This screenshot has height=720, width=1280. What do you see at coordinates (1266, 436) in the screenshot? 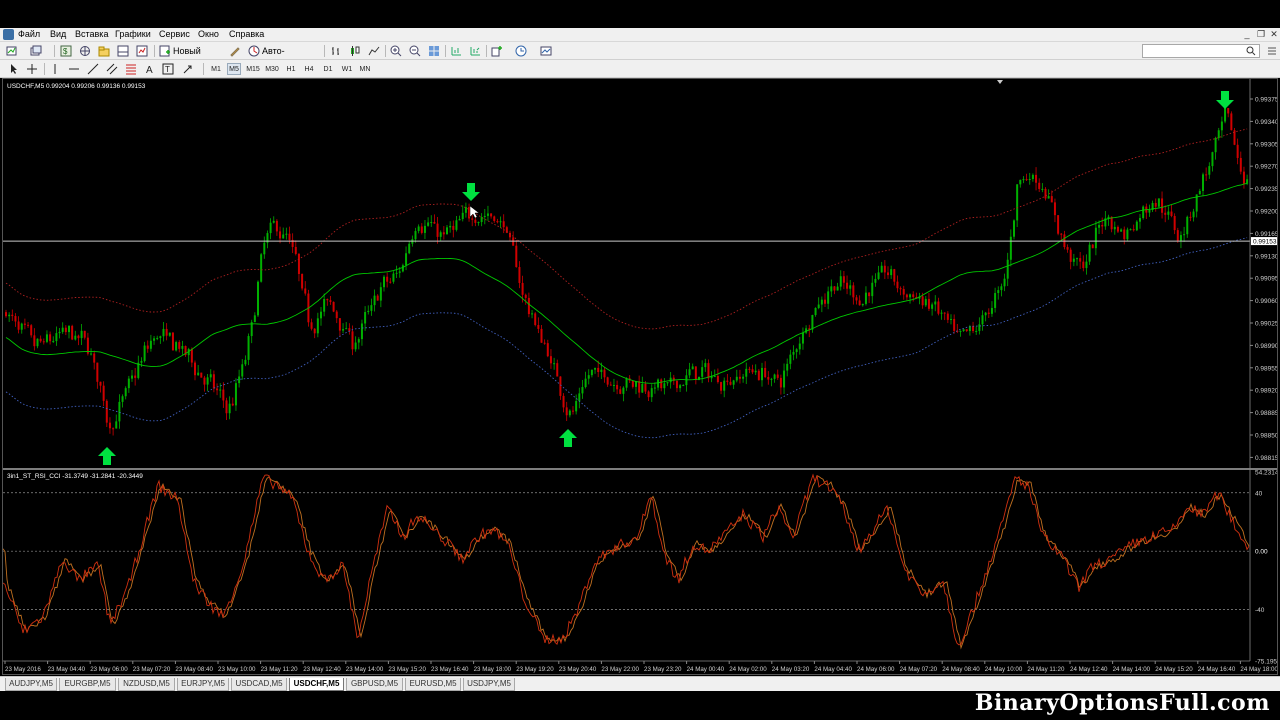
I see `price-tick-label: 0.98850` at bounding box center [1266, 436].